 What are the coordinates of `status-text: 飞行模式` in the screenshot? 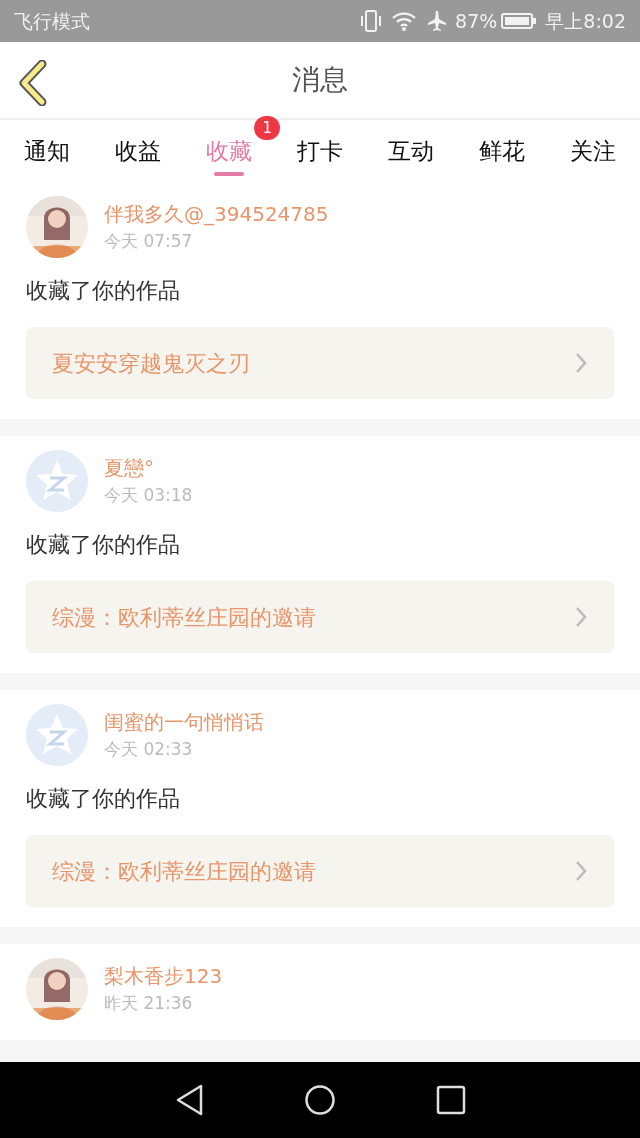 It's located at (52, 21).